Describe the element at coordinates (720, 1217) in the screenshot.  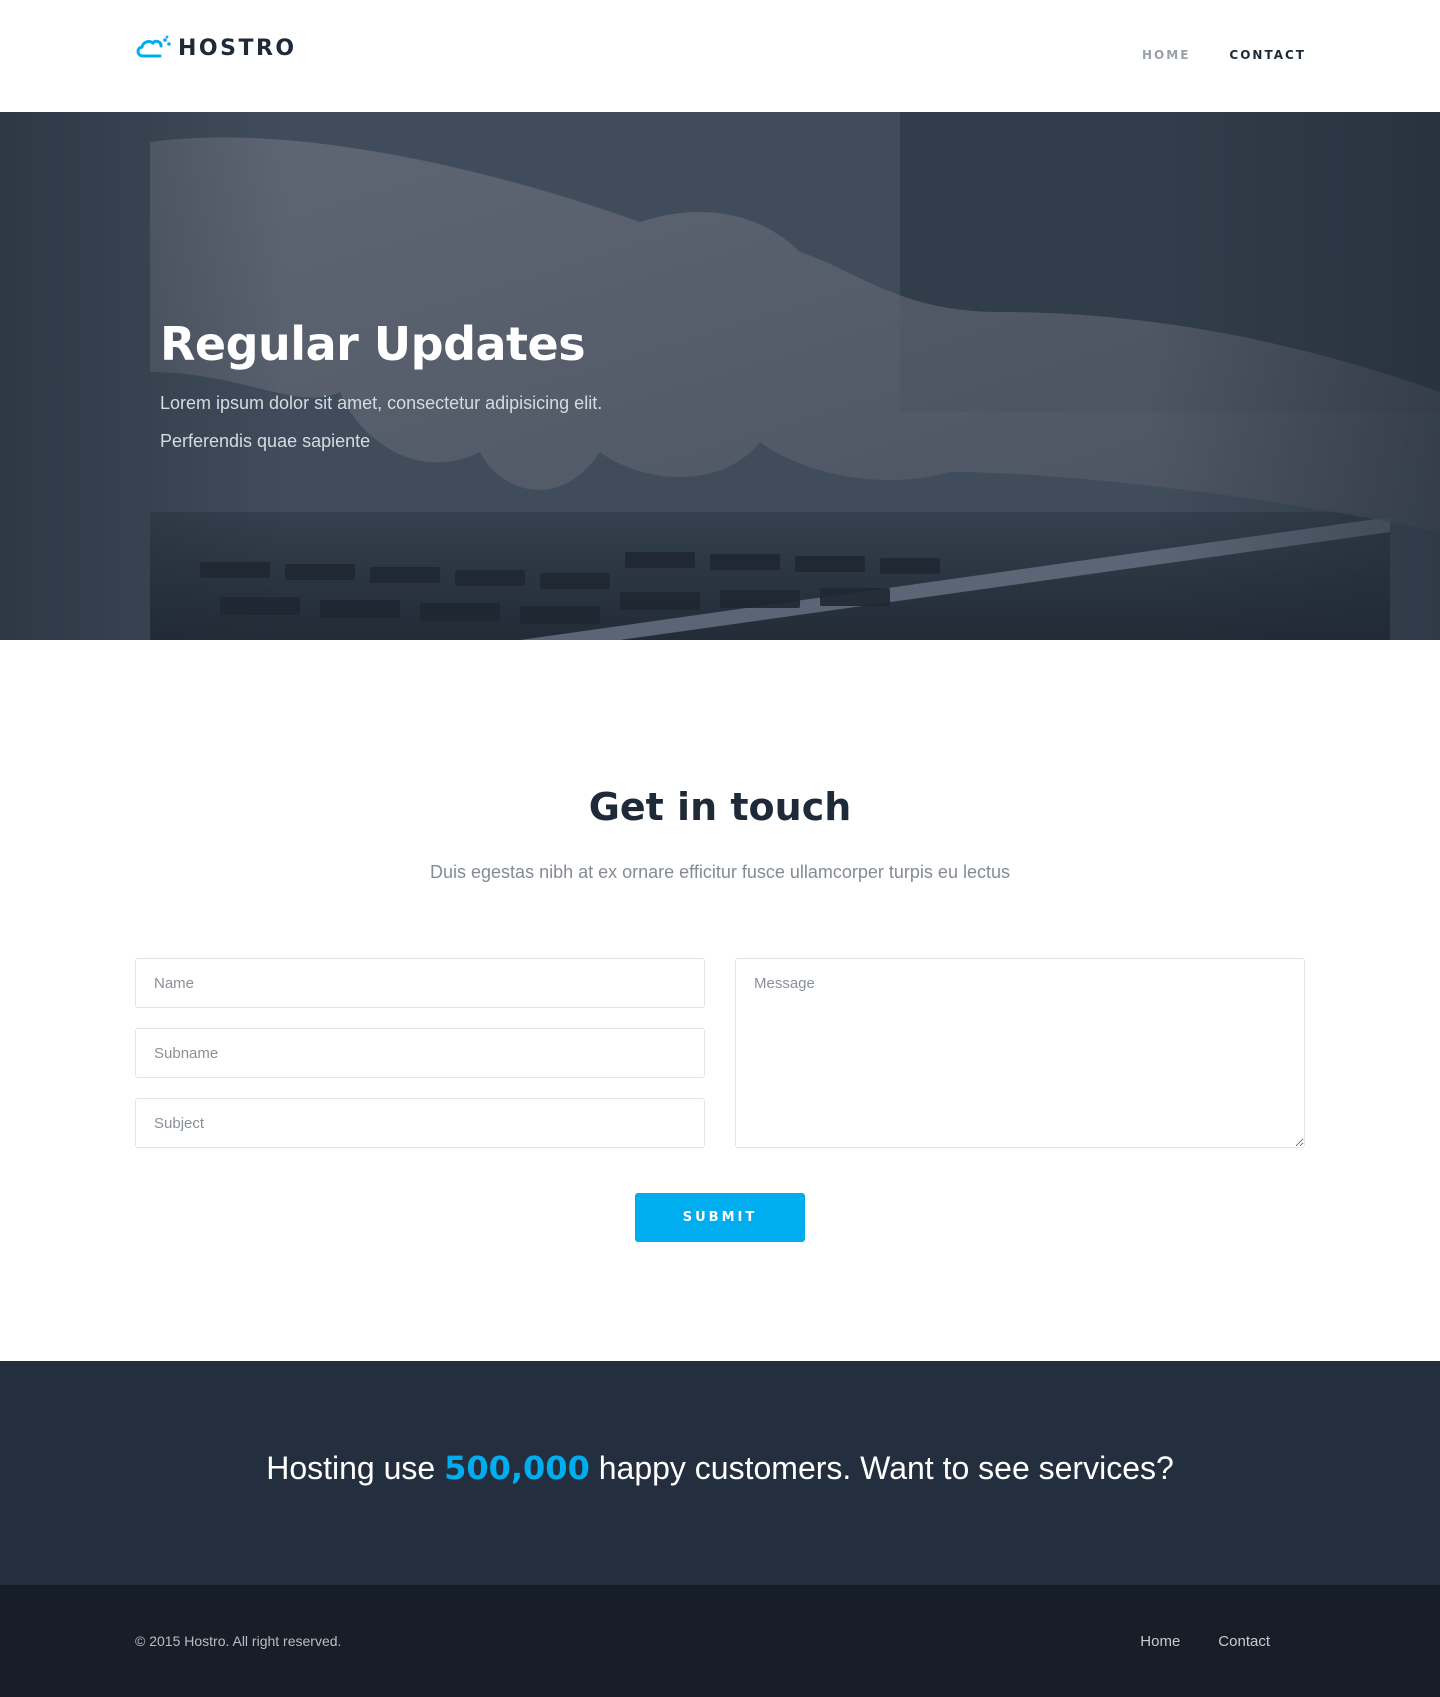
I see `submit-button: SUBMIT` at that location.